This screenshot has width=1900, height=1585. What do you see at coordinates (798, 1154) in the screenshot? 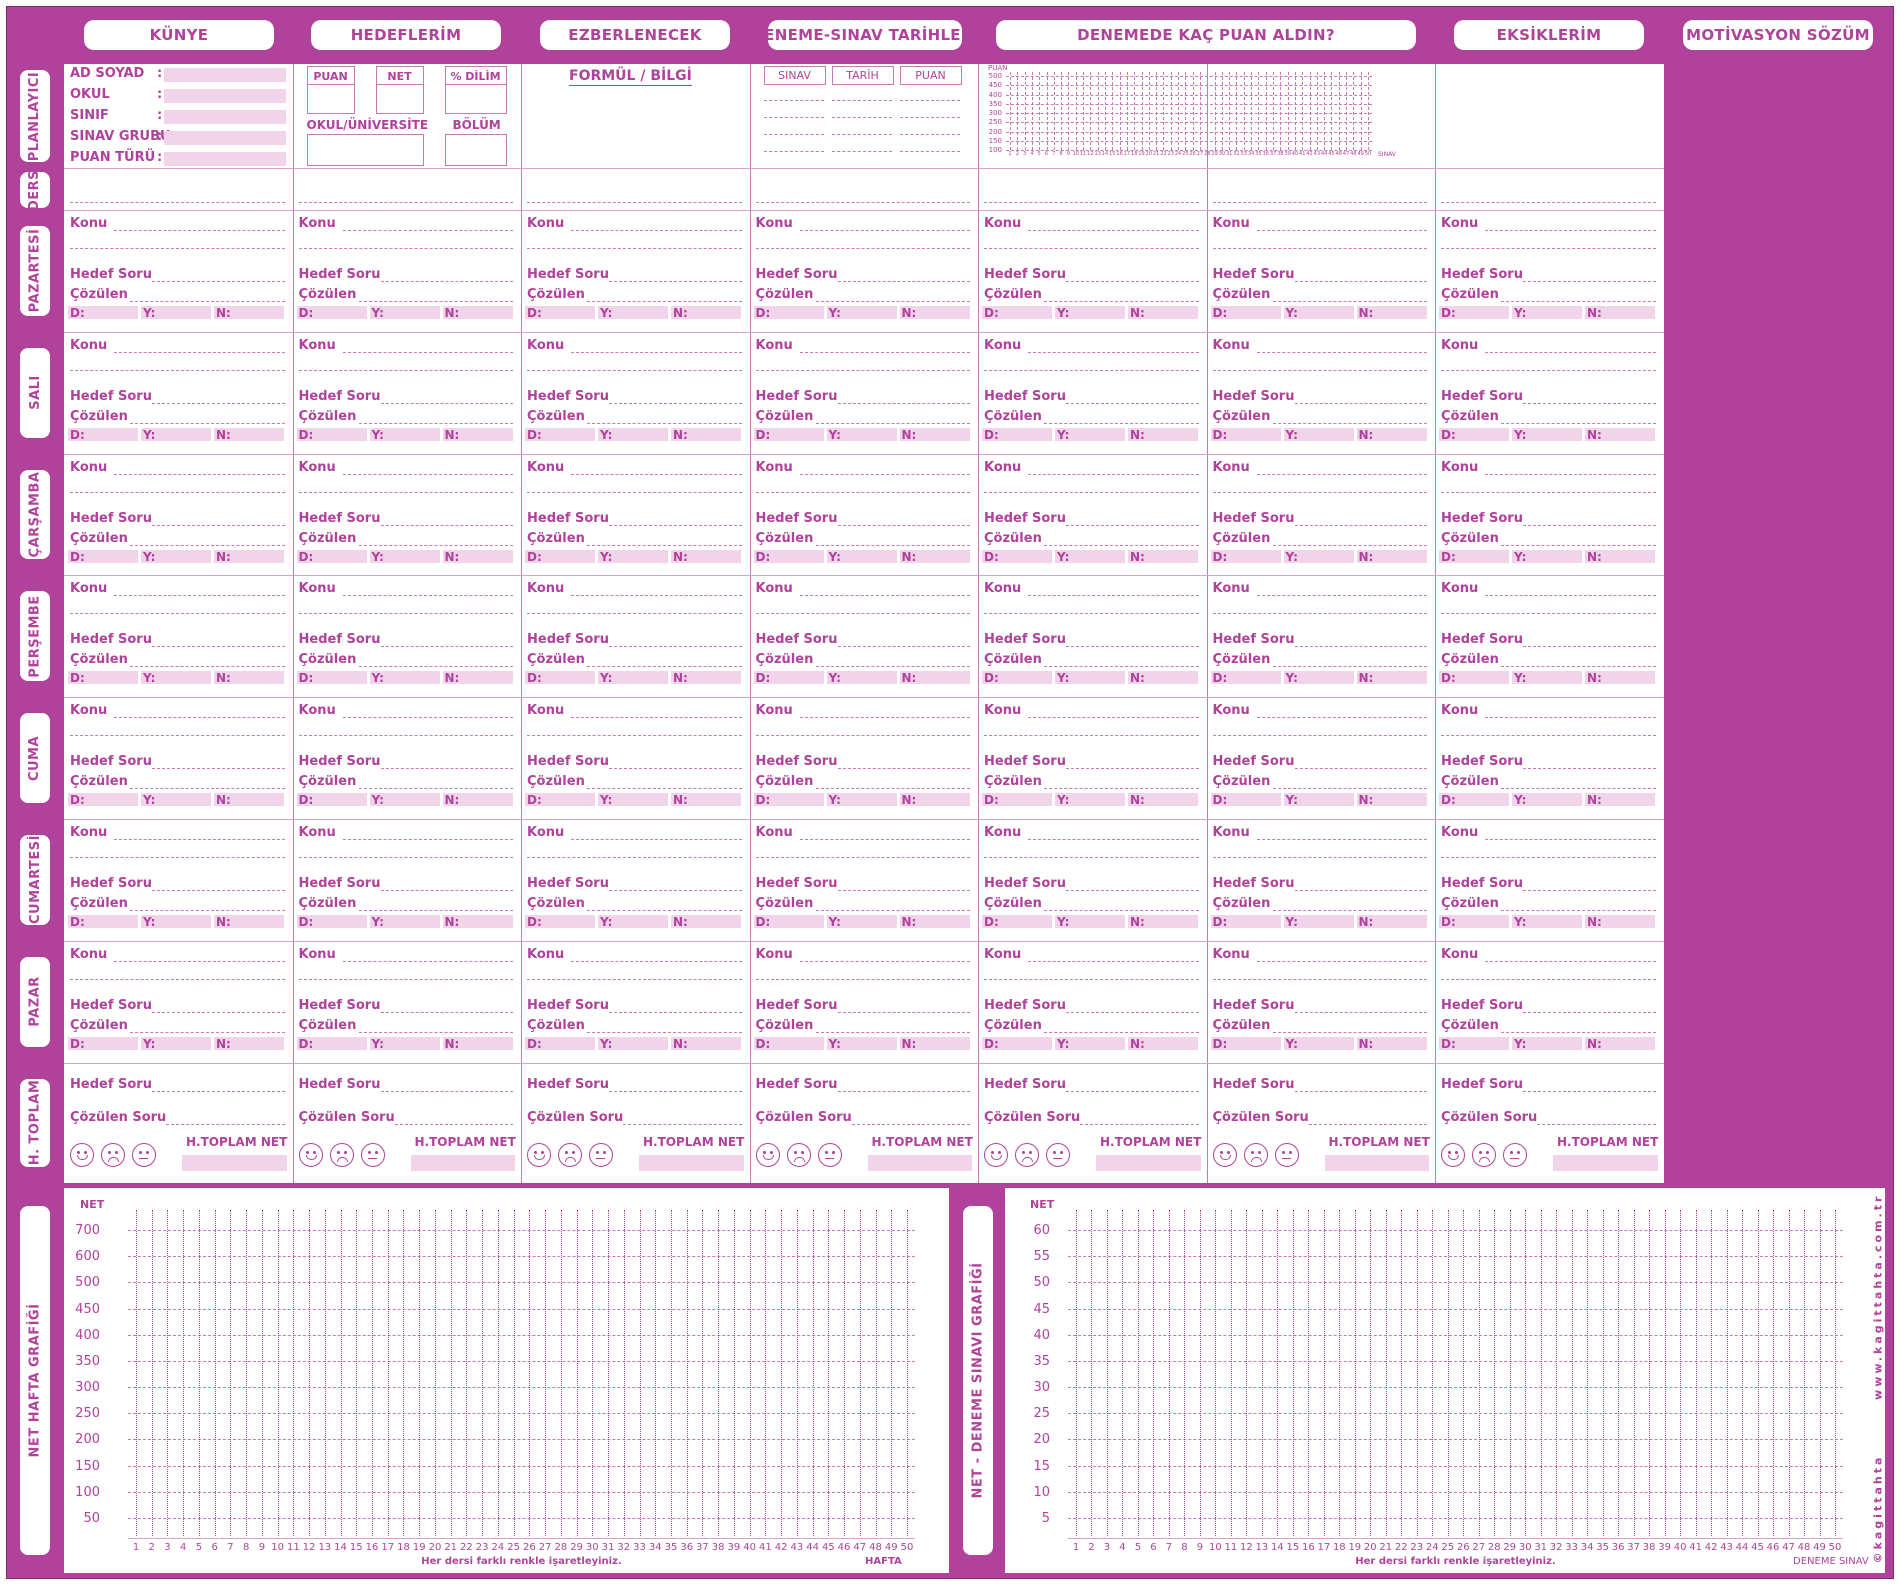
I see `sad-face-icon` at bounding box center [798, 1154].